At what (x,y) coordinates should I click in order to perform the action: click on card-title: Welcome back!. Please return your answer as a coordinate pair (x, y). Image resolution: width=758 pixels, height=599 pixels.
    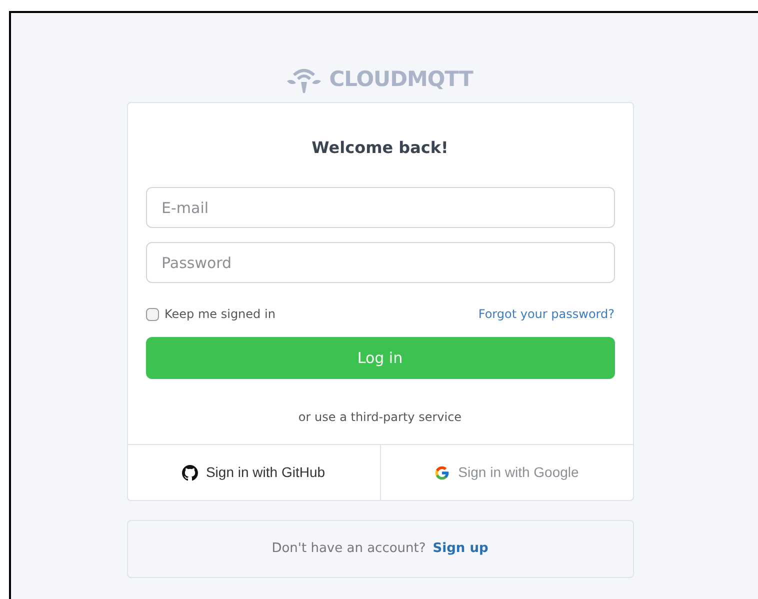
    Looking at the image, I should click on (380, 148).